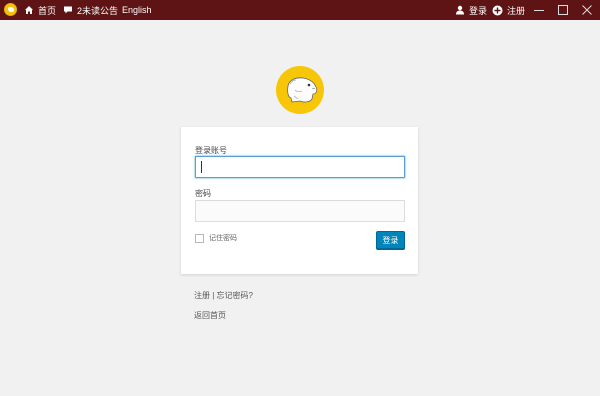 This screenshot has height=396, width=600. Describe the element at coordinates (199, 238) in the screenshot. I see `remember-checkbox` at that location.